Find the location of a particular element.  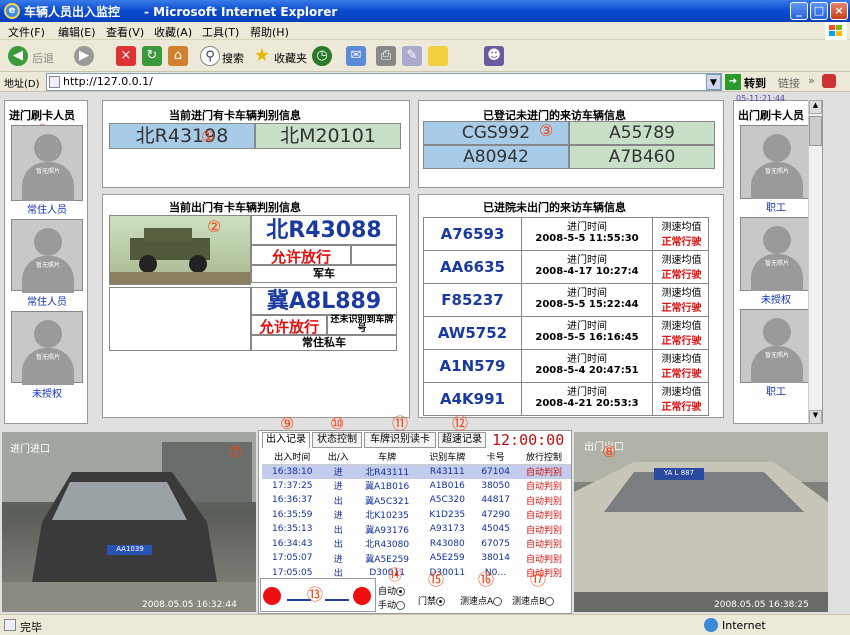

inside-visitor-row: AW5752 进门时间 2008-5-5 16:16:45 测速均值 正常行驶 is located at coordinates (566, 333).